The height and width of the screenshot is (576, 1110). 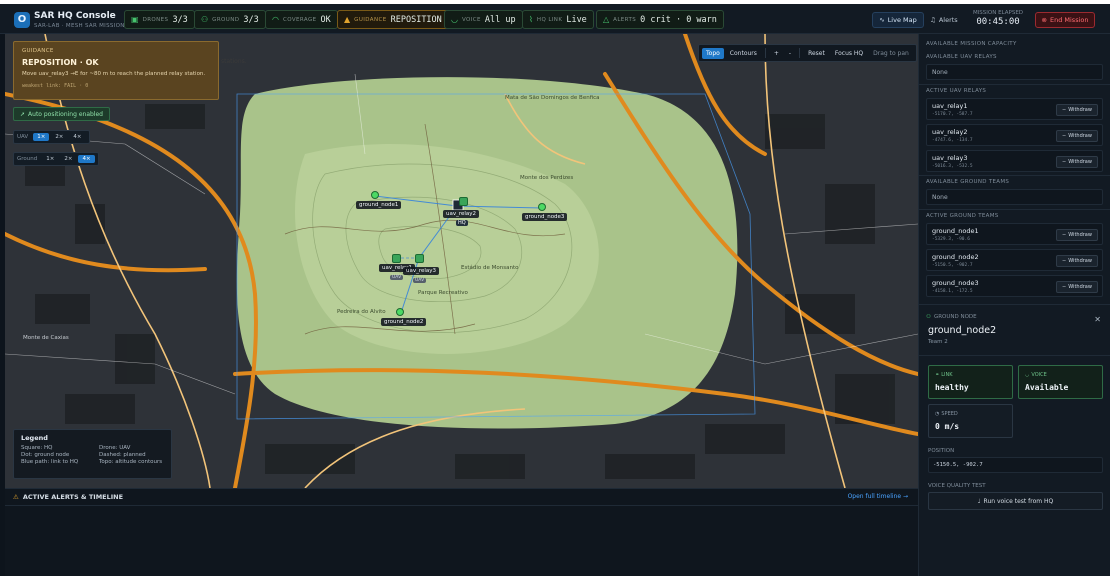 I want to click on uav-relay3-label: uav_relay3, so click(x=421, y=271).